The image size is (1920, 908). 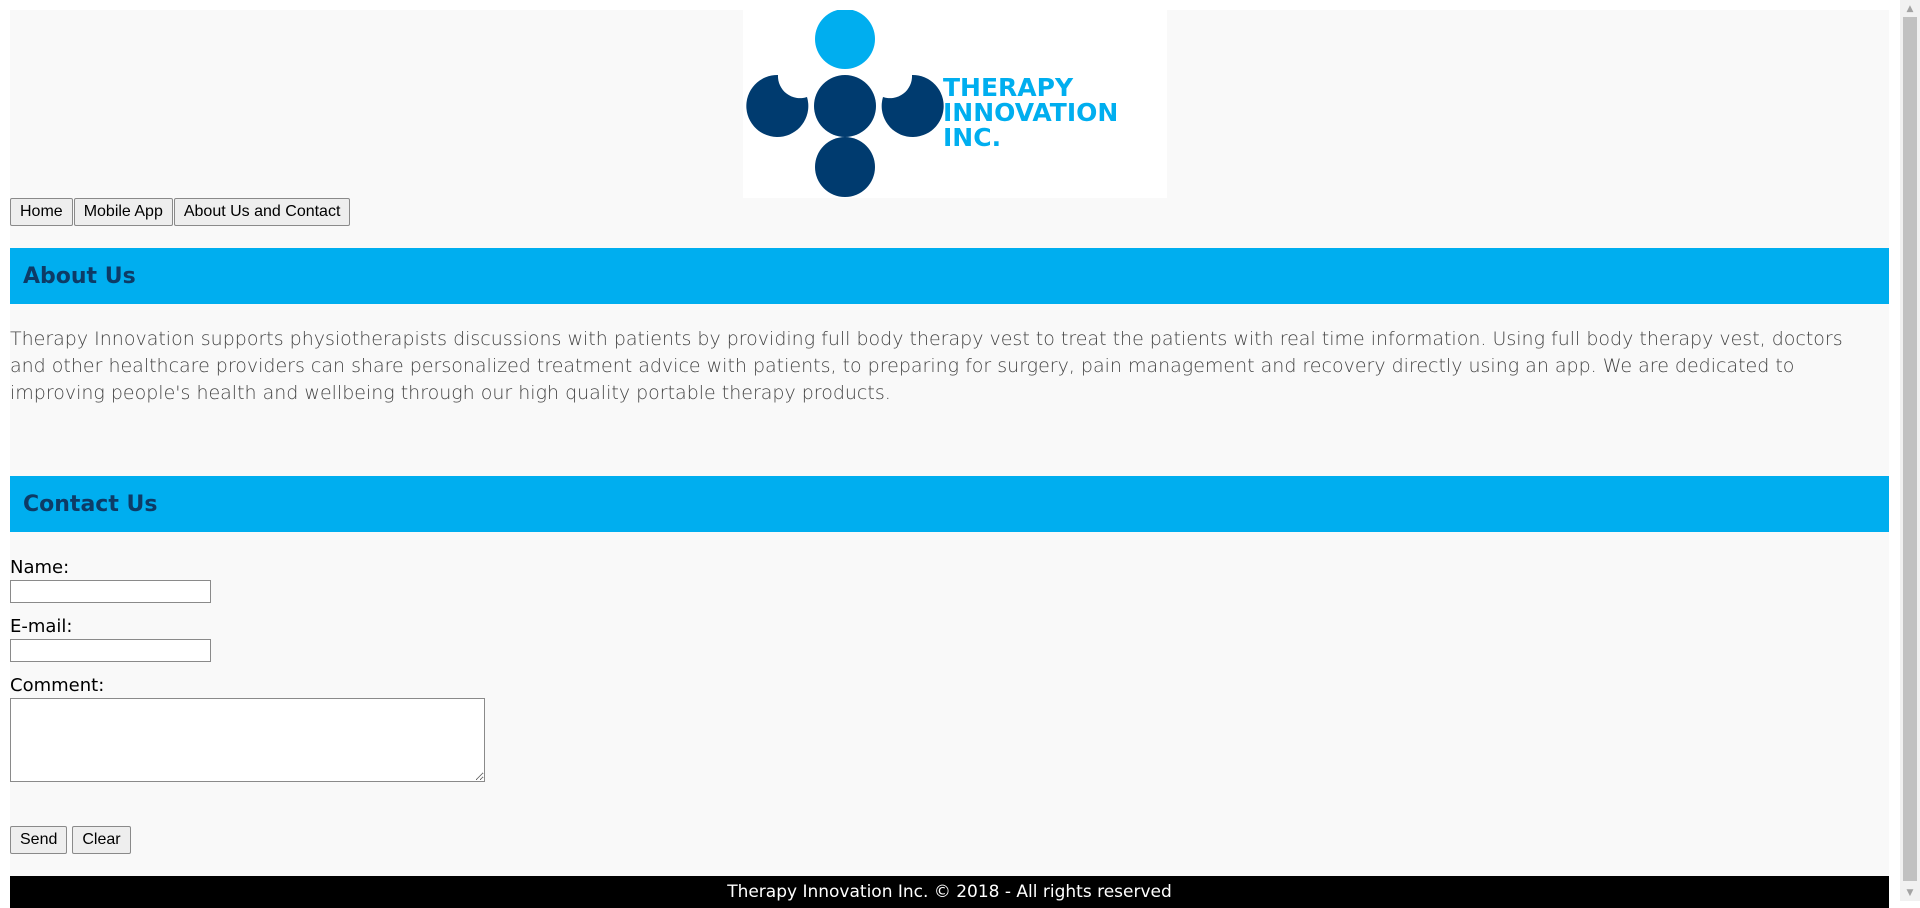 I want to click on send-button: Send, so click(x=39, y=840).